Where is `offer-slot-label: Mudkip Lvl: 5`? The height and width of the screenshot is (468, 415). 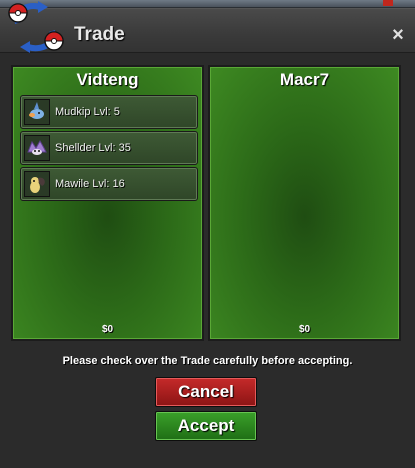
offer-slot-label: Mudkip Lvl: 5 is located at coordinates (87, 112).